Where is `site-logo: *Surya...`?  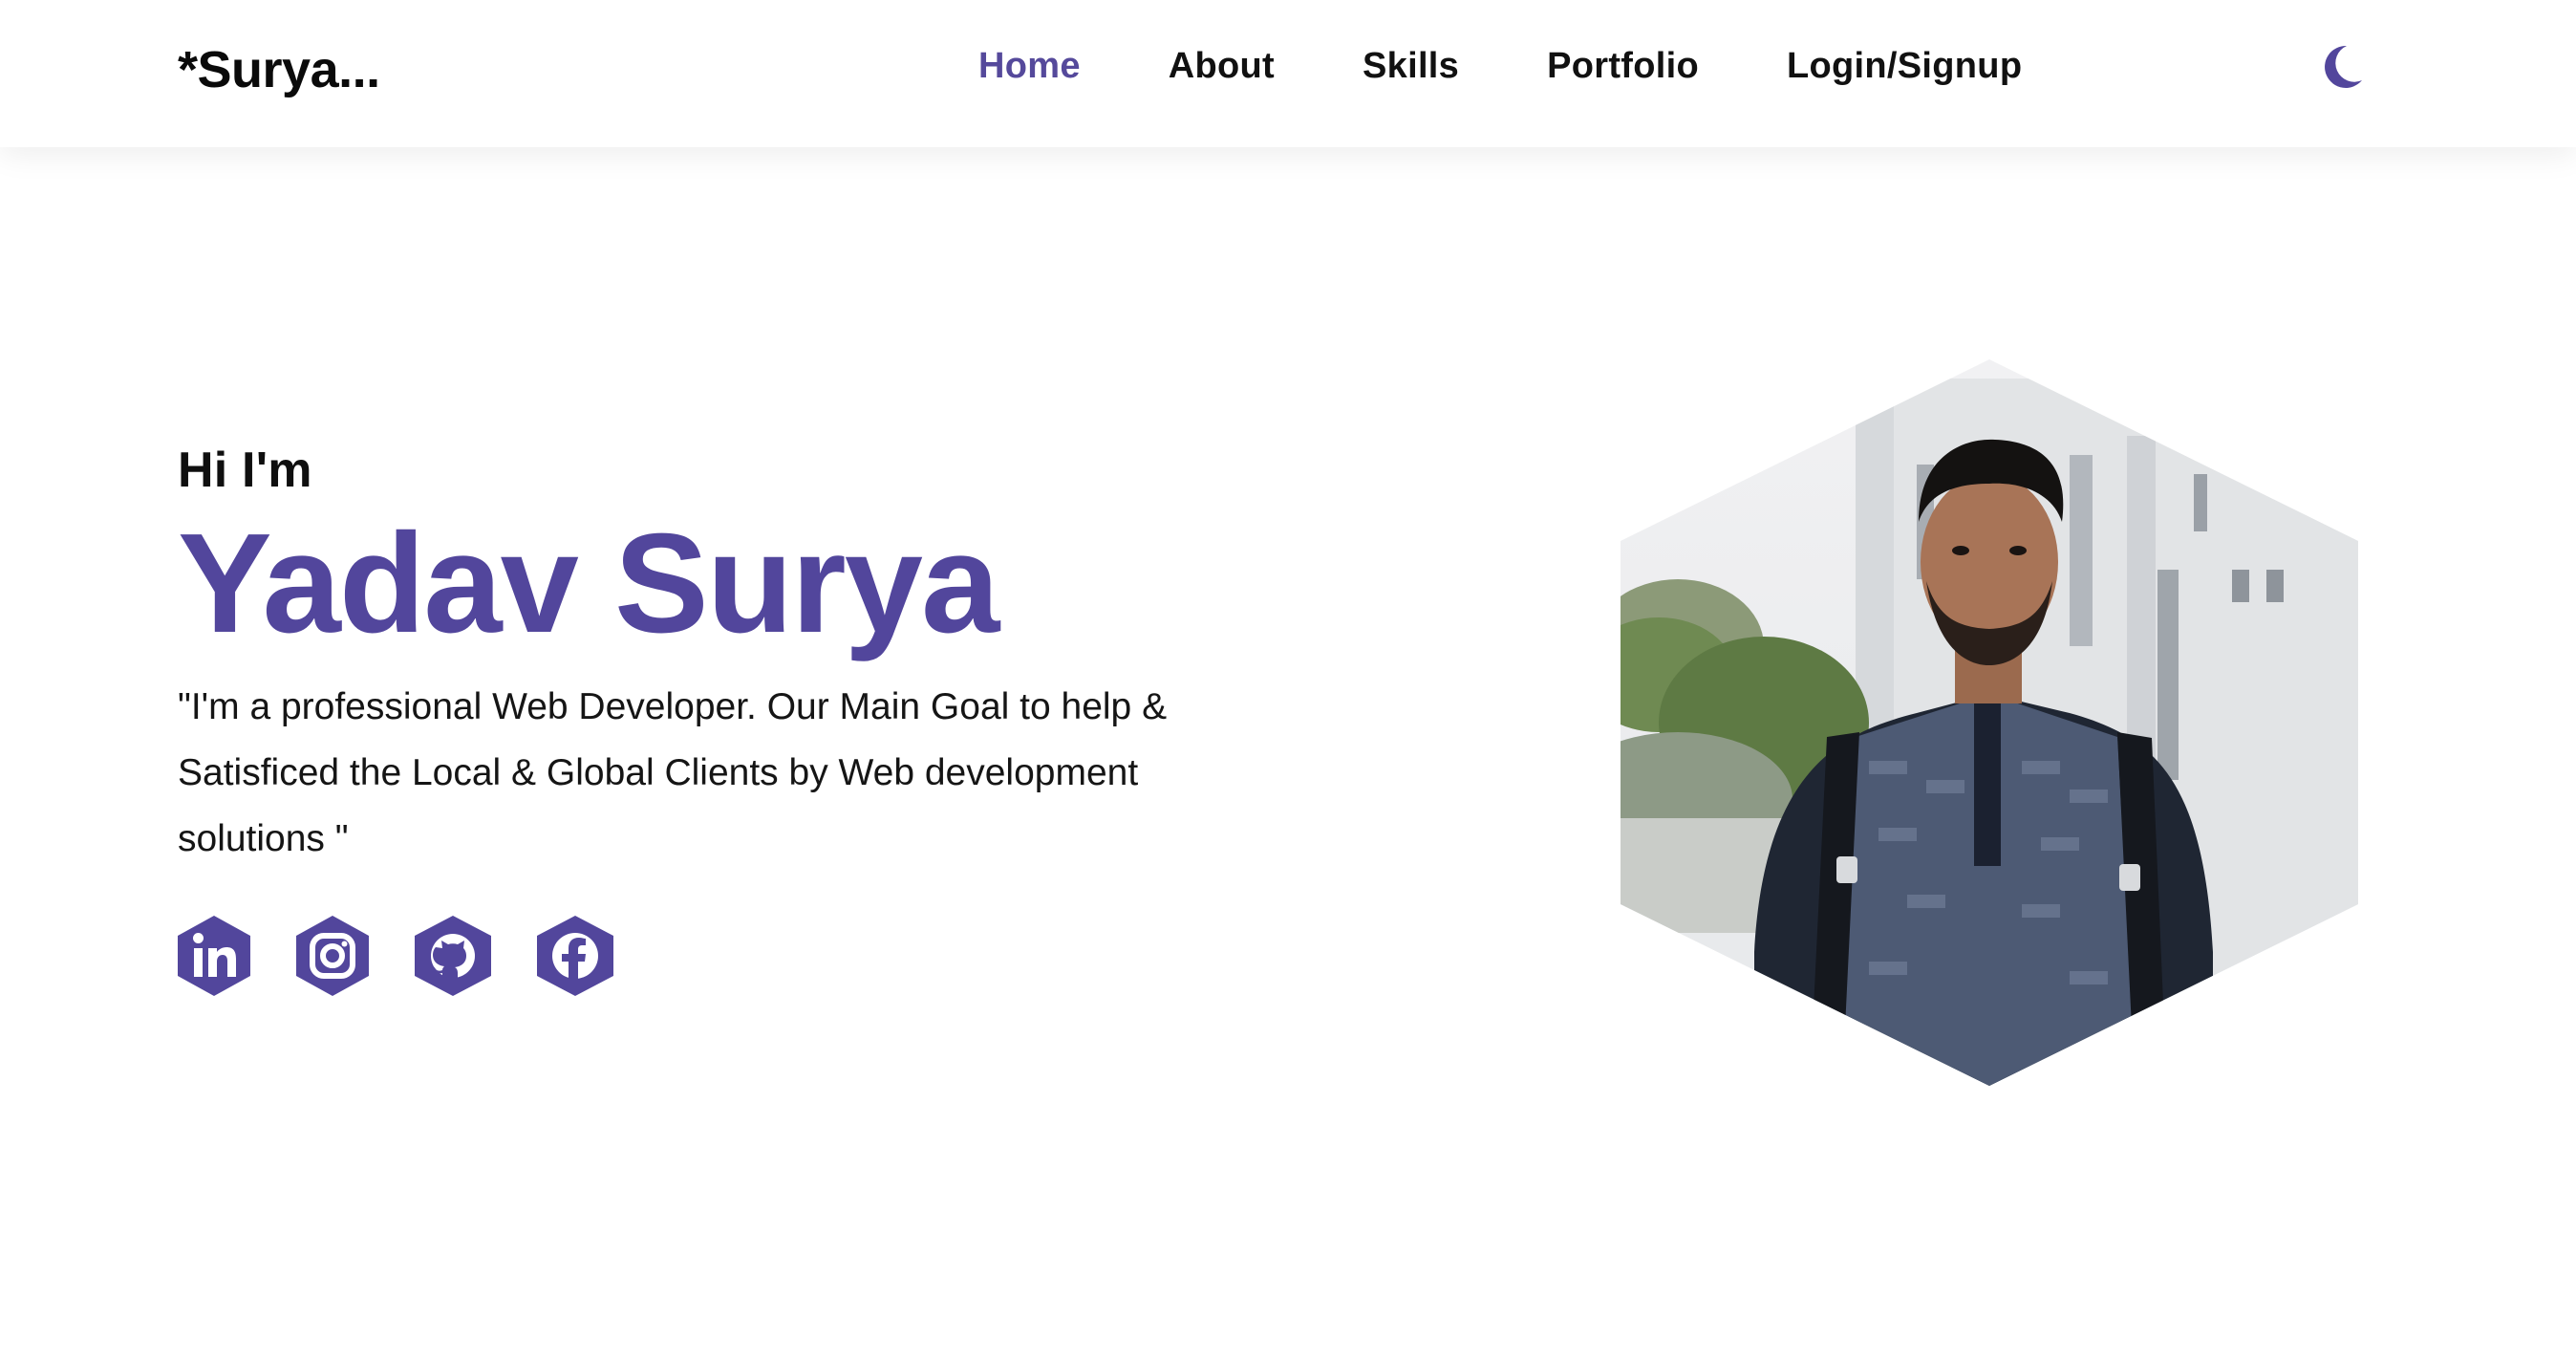
site-logo: *Surya... is located at coordinates (279, 70).